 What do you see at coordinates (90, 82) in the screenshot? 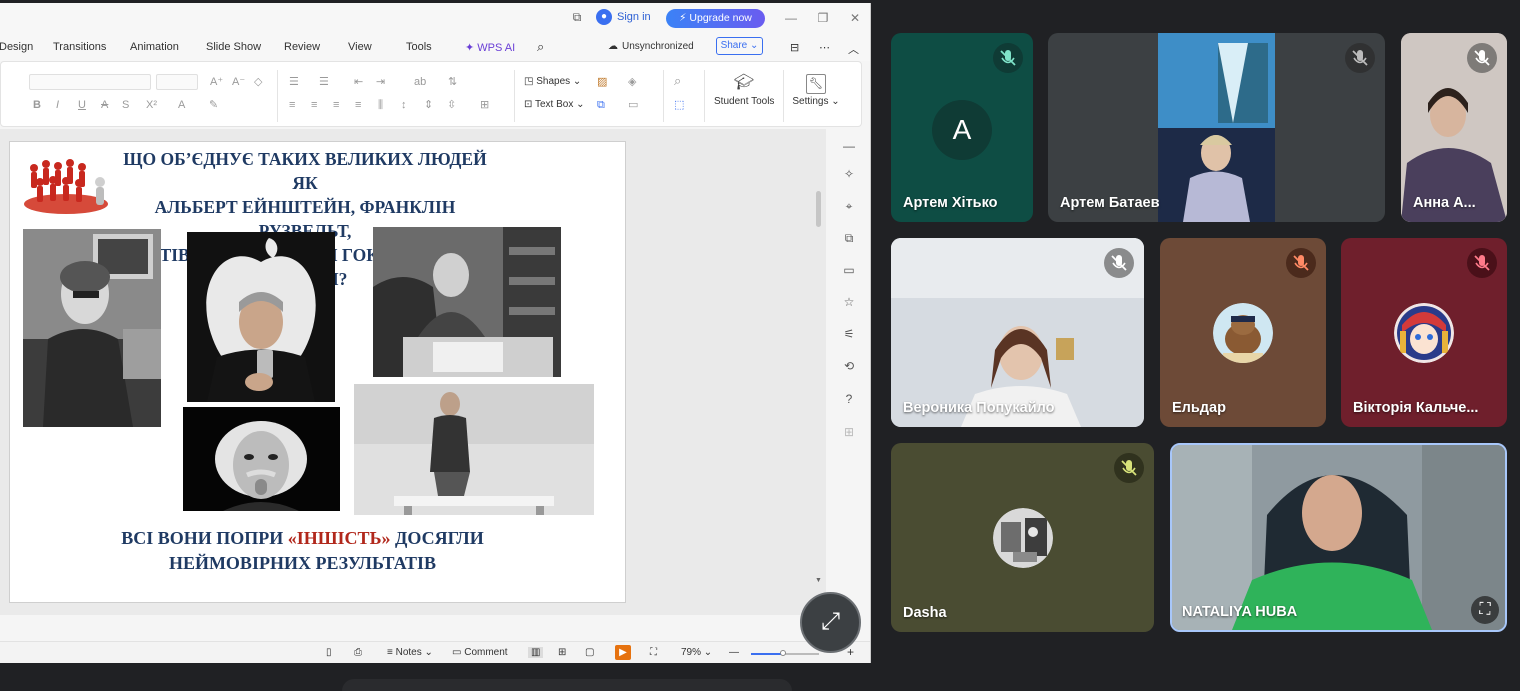
I see `font-family-select` at bounding box center [90, 82].